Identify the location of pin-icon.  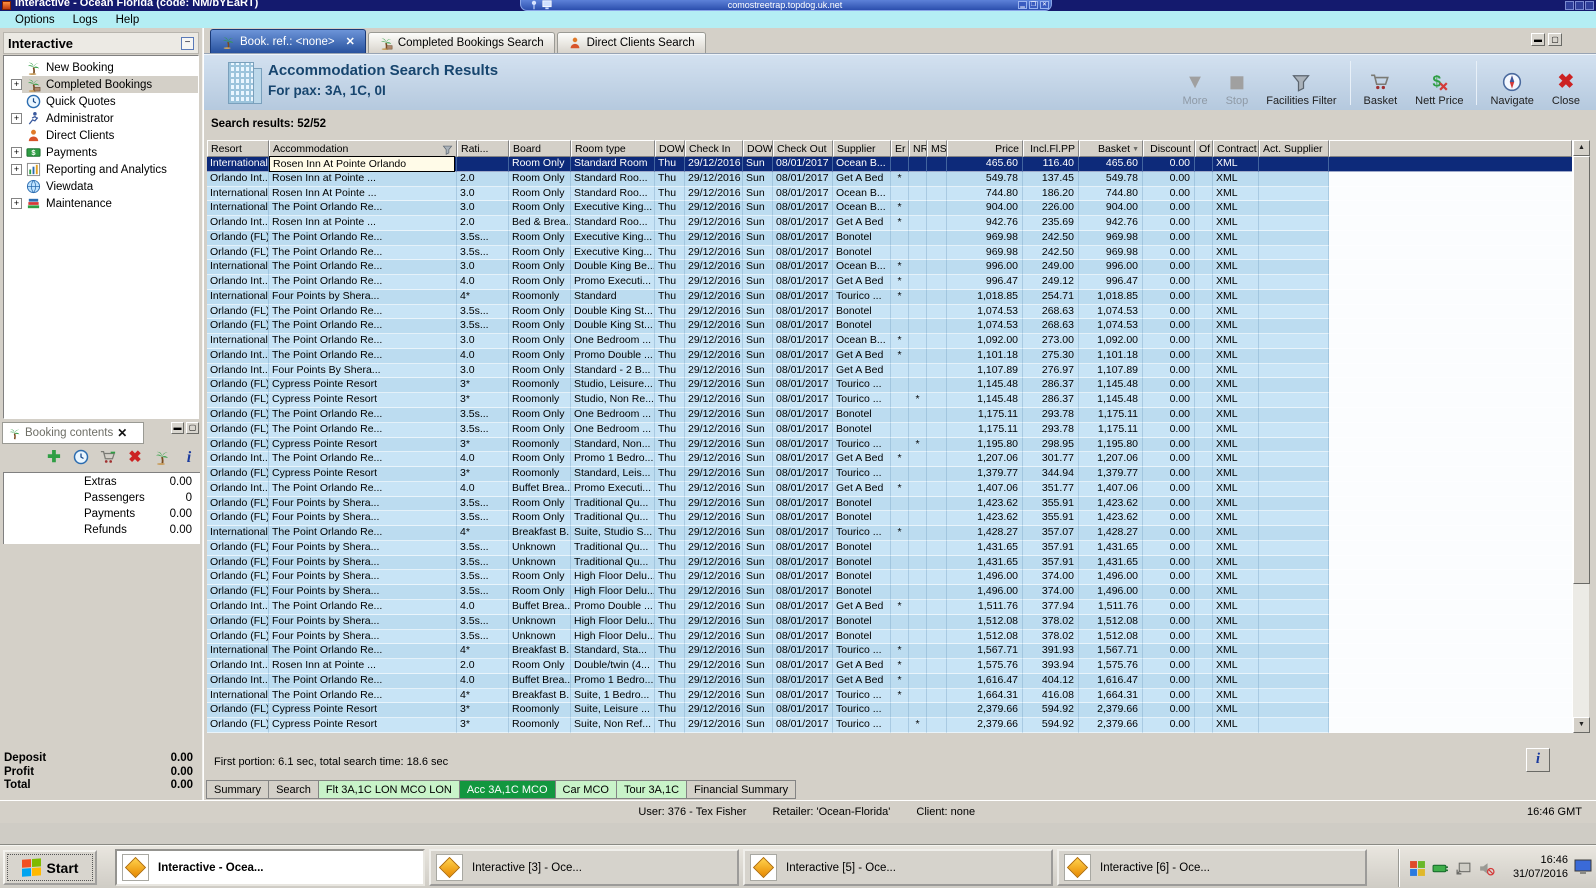
(534, 5).